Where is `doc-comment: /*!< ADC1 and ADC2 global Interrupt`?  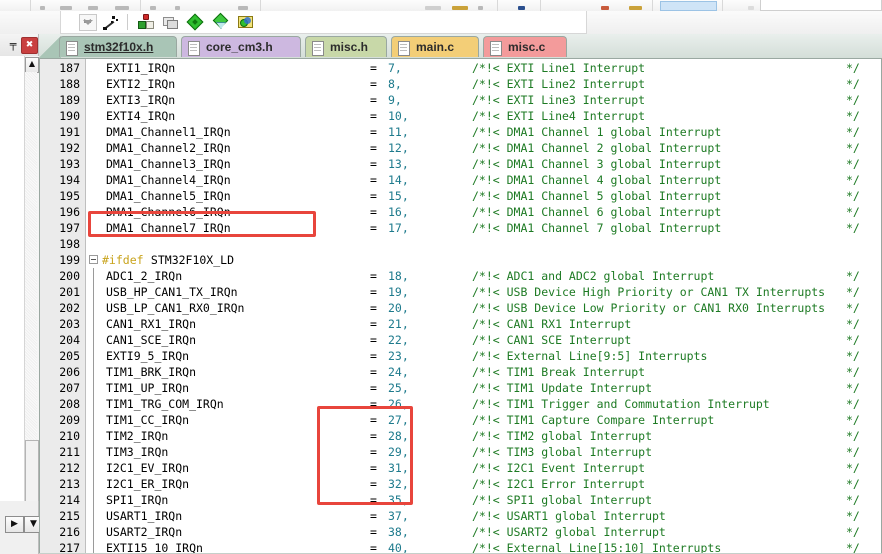 doc-comment: /*!< ADC1 and ADC2 global Interrupt is located at coordinates (593, 276).